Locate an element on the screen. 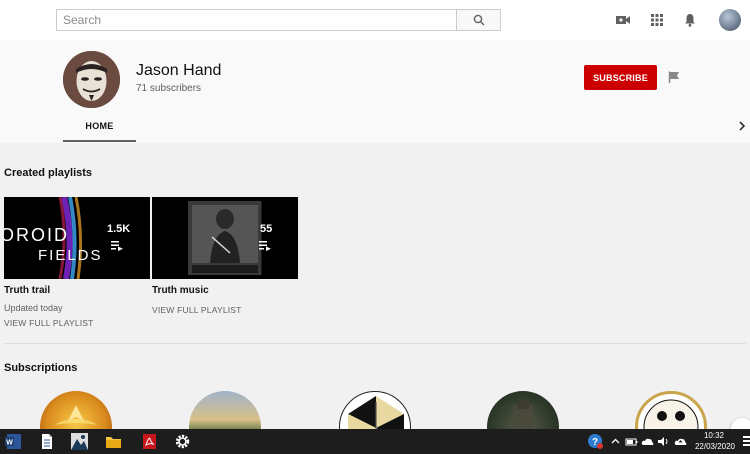  section-title-playlists: Created playlists is located at coordinates (48, 173).